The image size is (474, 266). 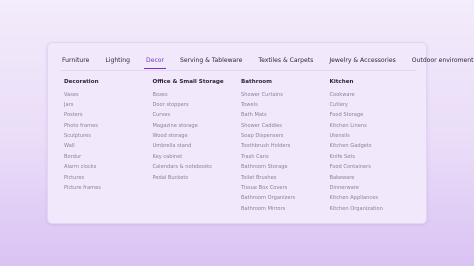 What do you see at coordinates (341, 82) in the screenshot?
I see `column-title: Kitchen` at bounding box center [341, 82].